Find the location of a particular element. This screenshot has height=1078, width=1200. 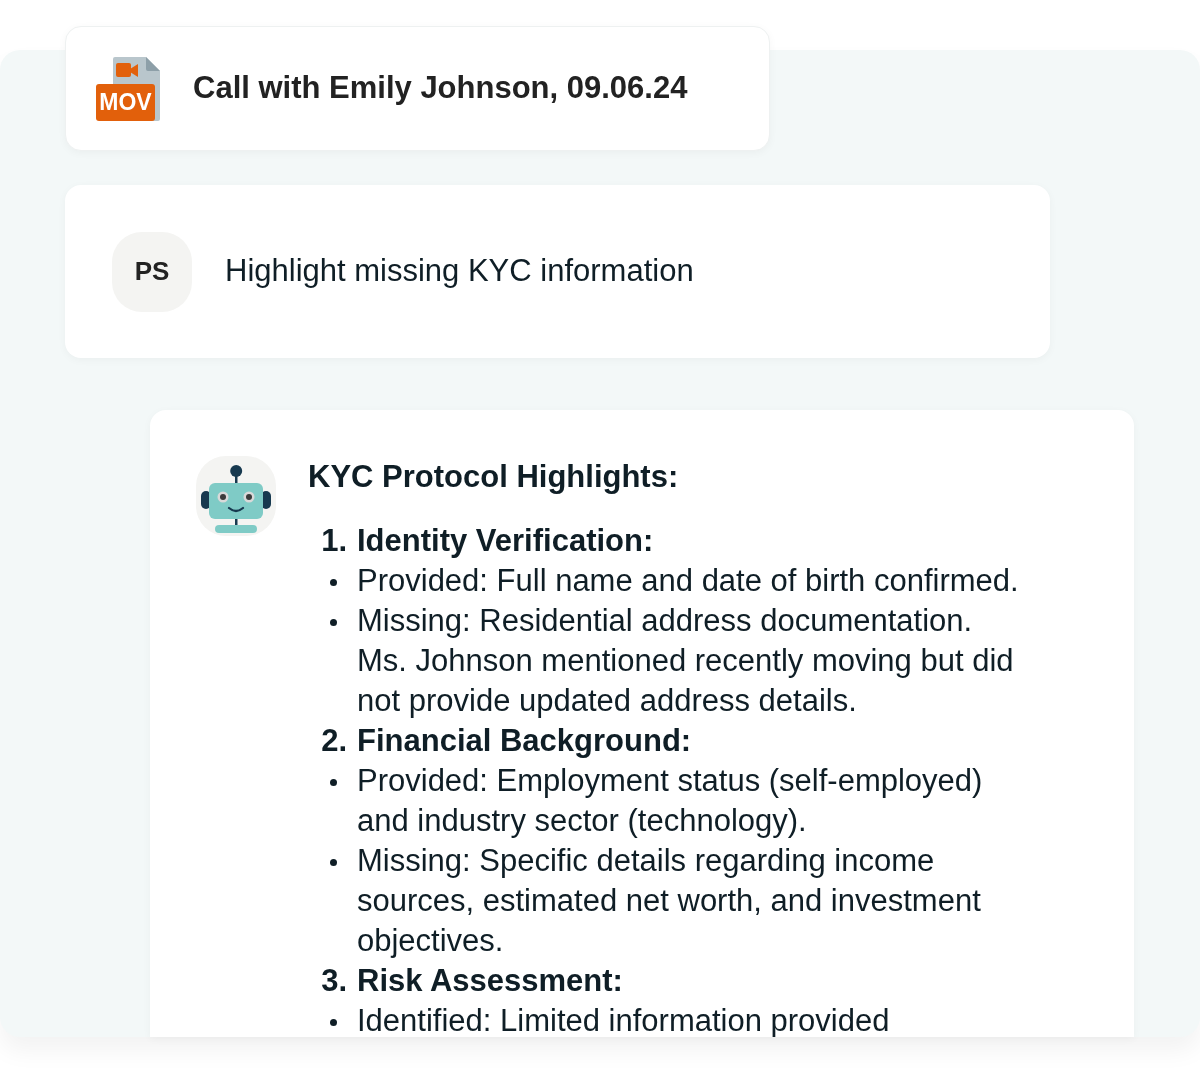

list-item-text: Identified: Limited information provided is located at coordinates (624, 1019).